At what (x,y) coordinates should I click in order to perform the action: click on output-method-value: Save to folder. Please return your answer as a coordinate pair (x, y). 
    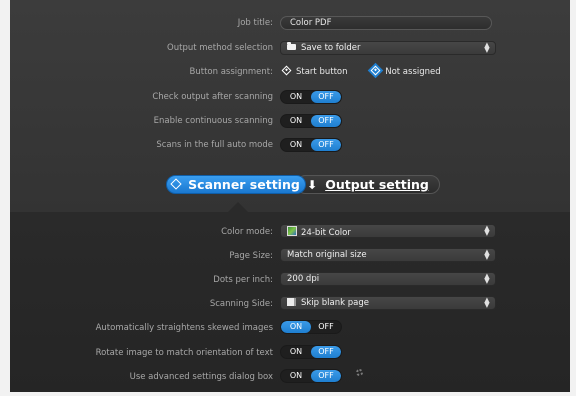
    Looking at the image, I should click on (331, 48).